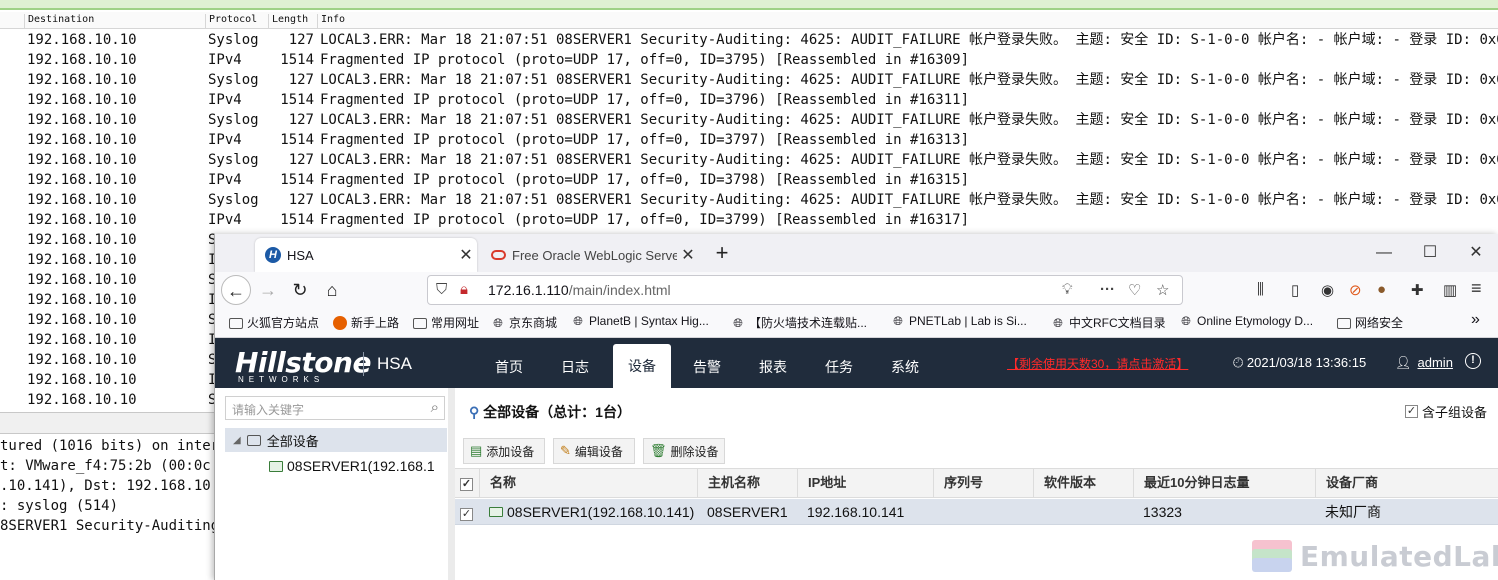  What do you see at coordinates (747, 483) in the screenshot?
I see `column-hostname: 主机名称` at bounding box center [747, 483].